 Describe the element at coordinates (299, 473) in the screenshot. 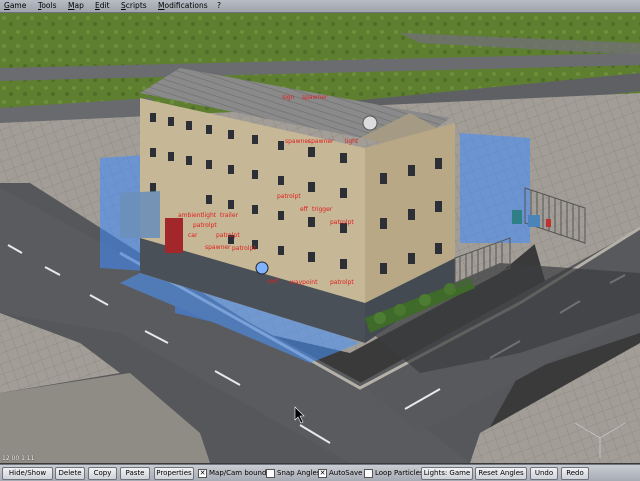

I see `snap-angles-label: Snap Angles` at that location.